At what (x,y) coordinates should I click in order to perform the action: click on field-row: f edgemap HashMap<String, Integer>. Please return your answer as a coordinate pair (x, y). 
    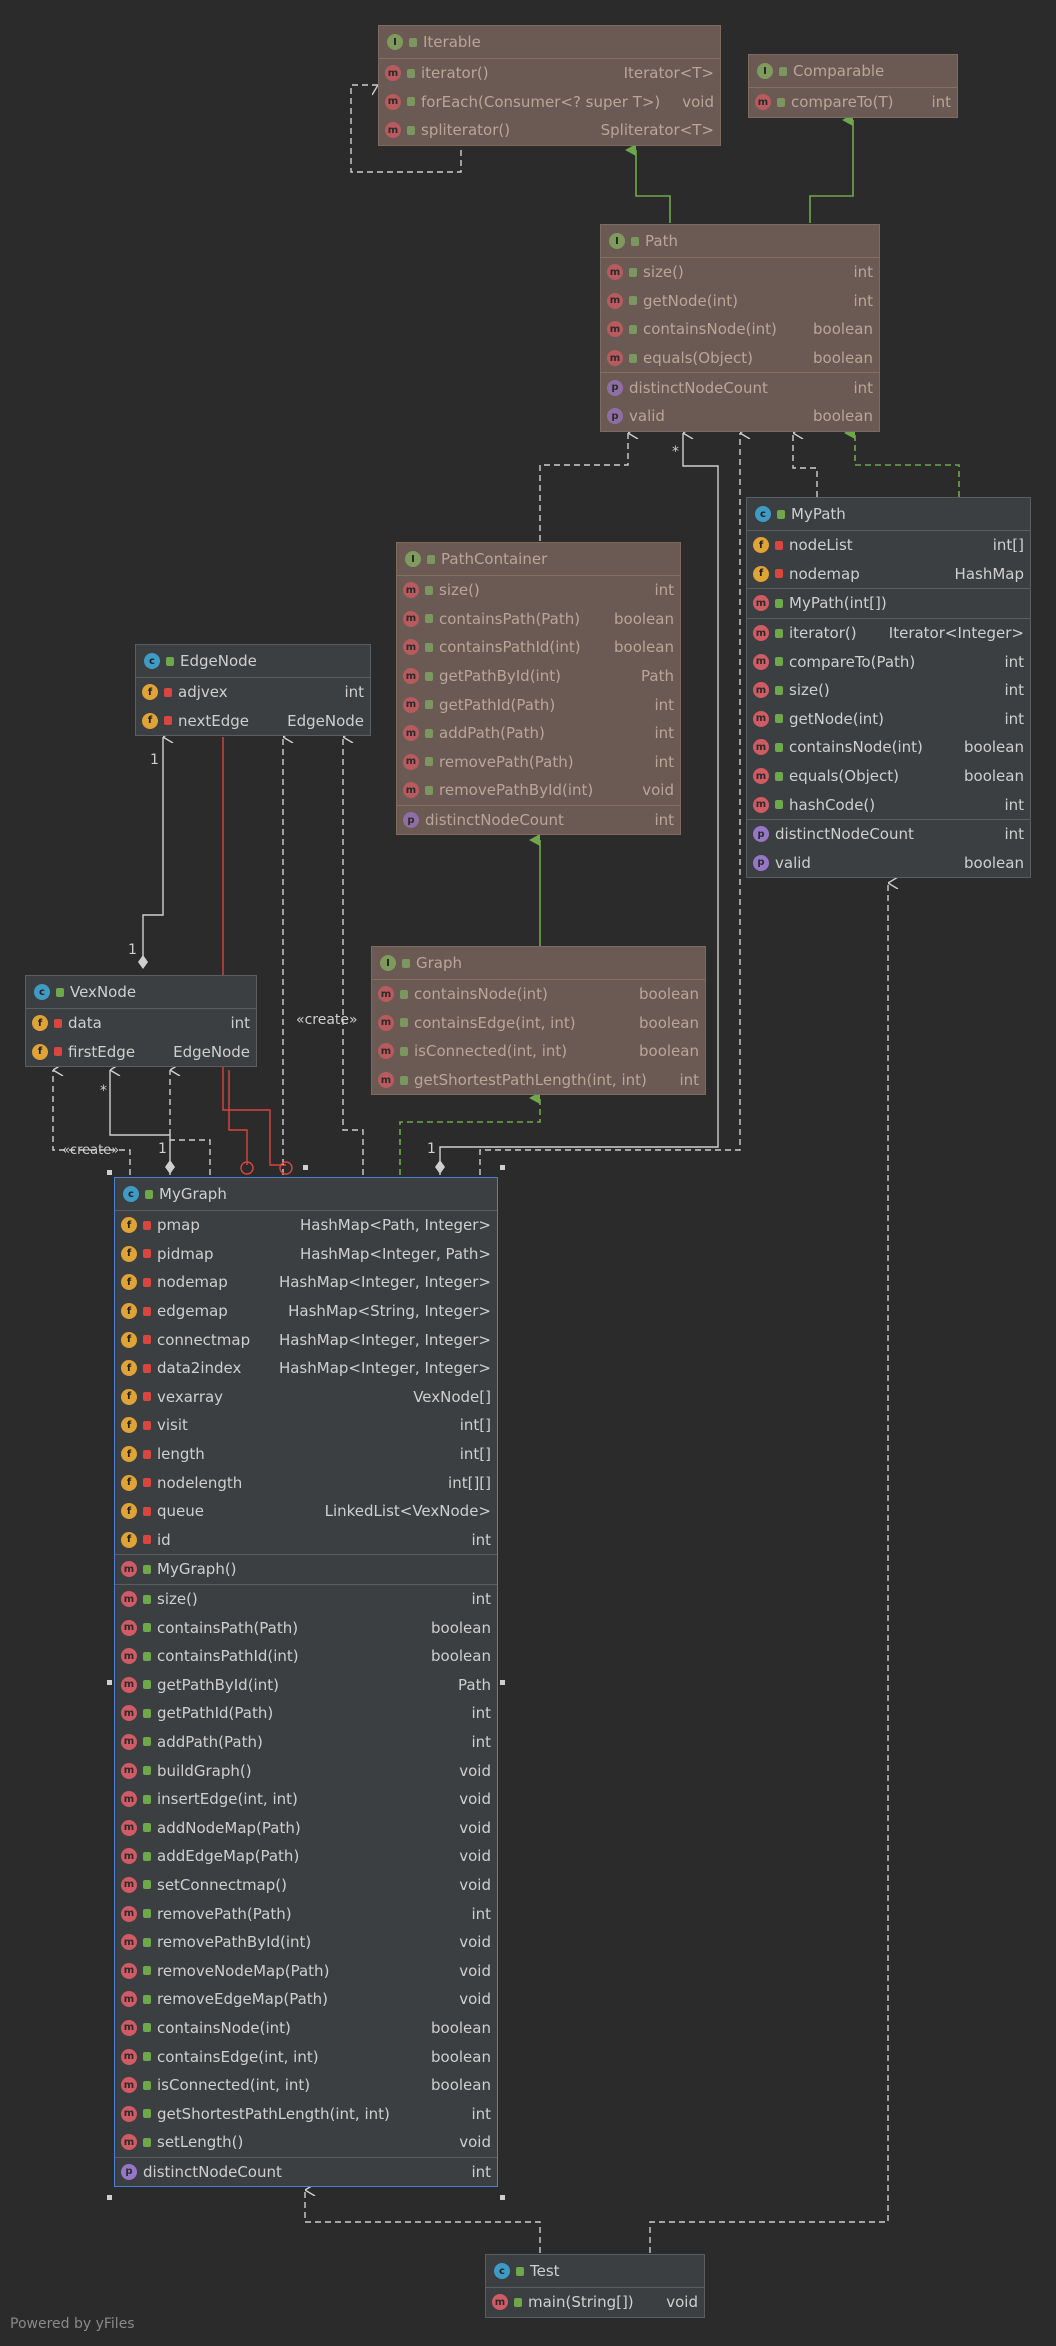
    Looking at the image, I should click on (306, 1311).